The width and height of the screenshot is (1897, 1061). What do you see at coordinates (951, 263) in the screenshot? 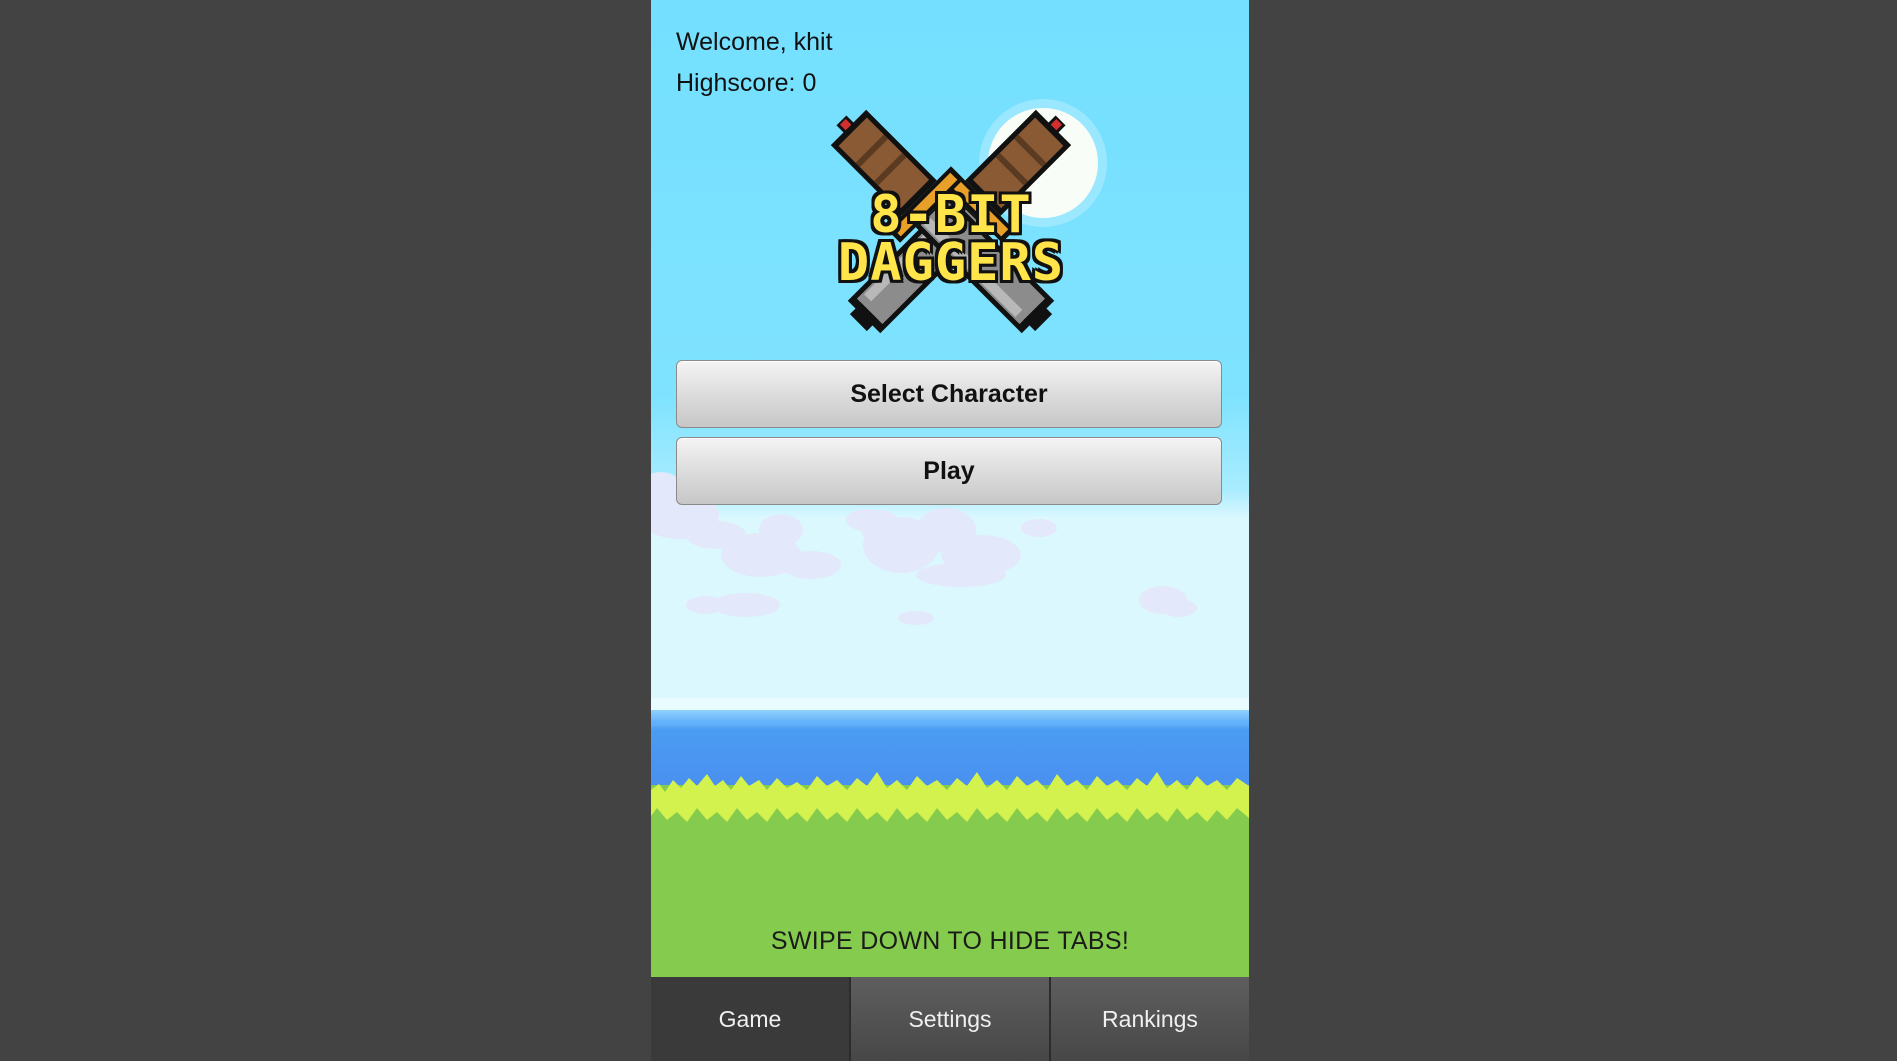
I see `logo-title-line2: DAGGERS` at bounding box center [951, 263].